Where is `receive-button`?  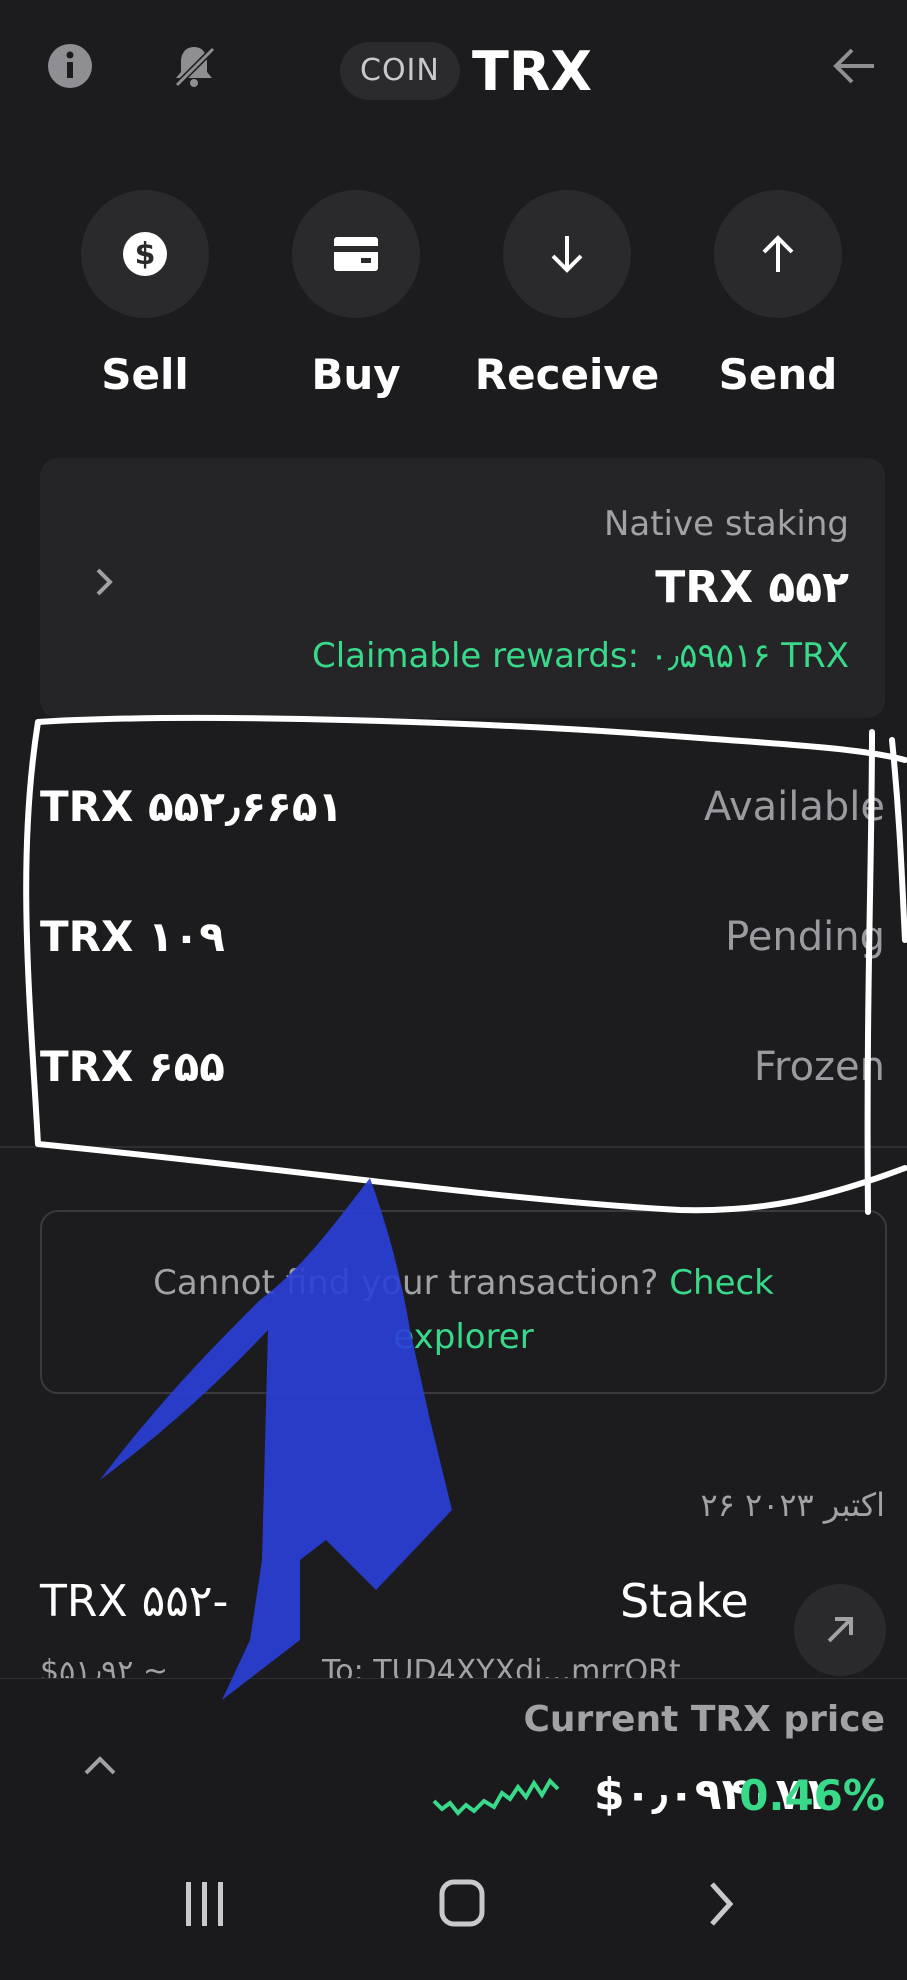
receive-button is located at coordinates (567, 254).